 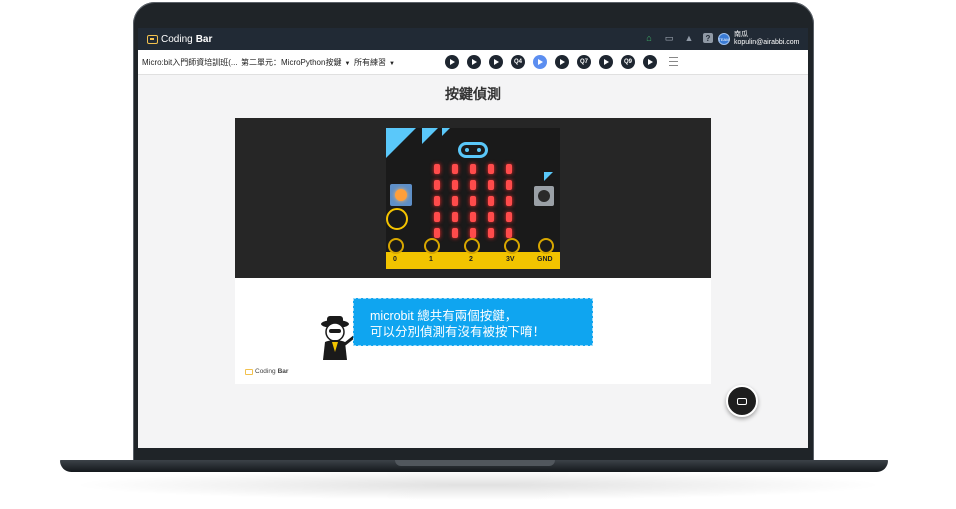 I want to click on unit-dropdown: 第二單元：MicroPython按鍵 ▼, so click(x=295, y=62).